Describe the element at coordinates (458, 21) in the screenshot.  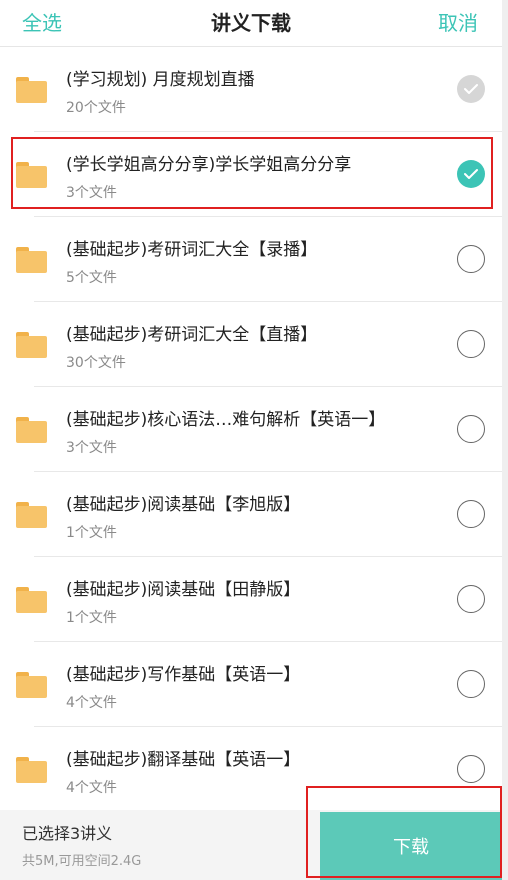
I see `cancel-button: 取消` at that location.